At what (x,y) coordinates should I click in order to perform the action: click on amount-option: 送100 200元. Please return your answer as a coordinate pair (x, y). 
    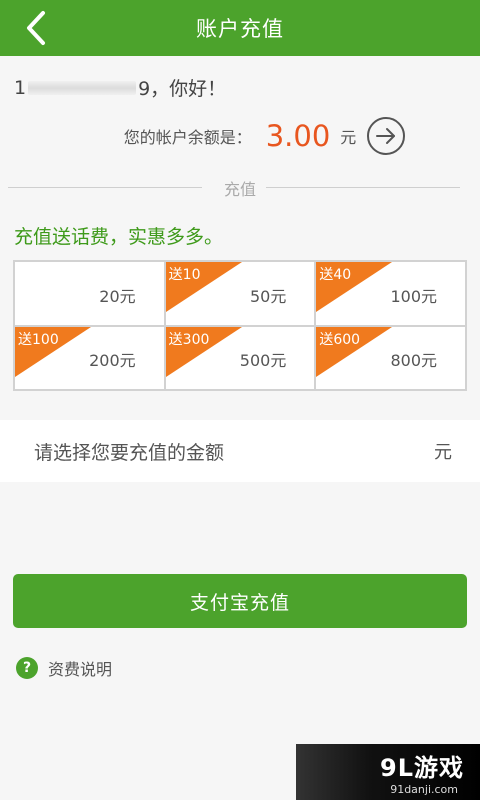
    Looking at the image, I should click on (89, 357).